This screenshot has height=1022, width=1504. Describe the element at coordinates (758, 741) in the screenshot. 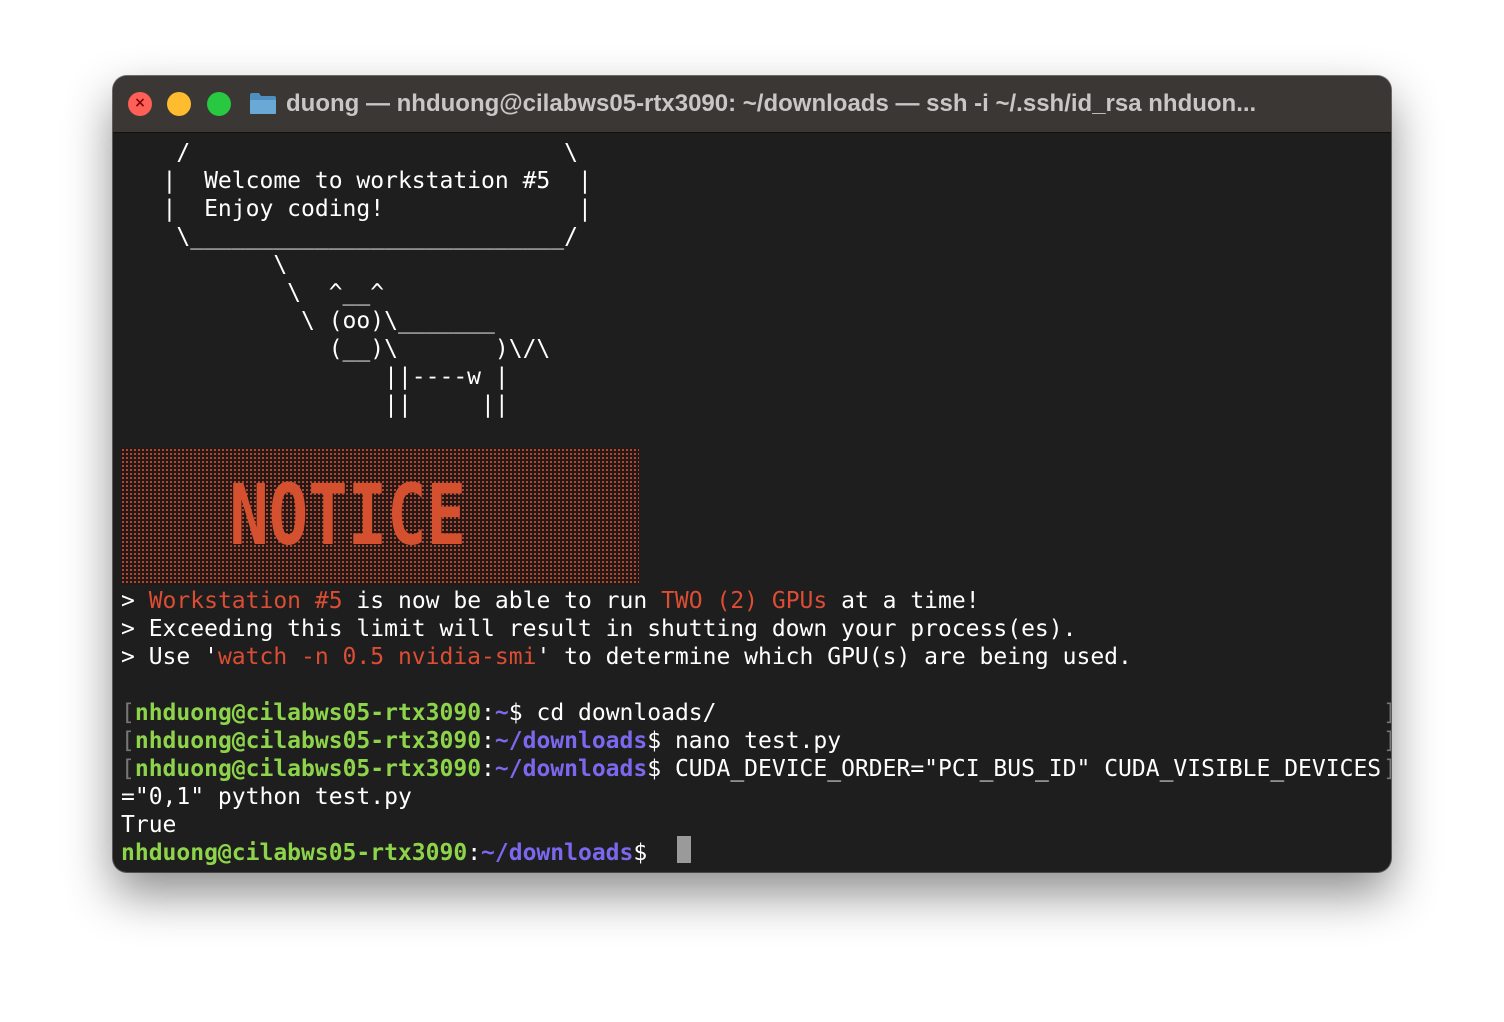

I see `command-text: nano test.py` at that location.